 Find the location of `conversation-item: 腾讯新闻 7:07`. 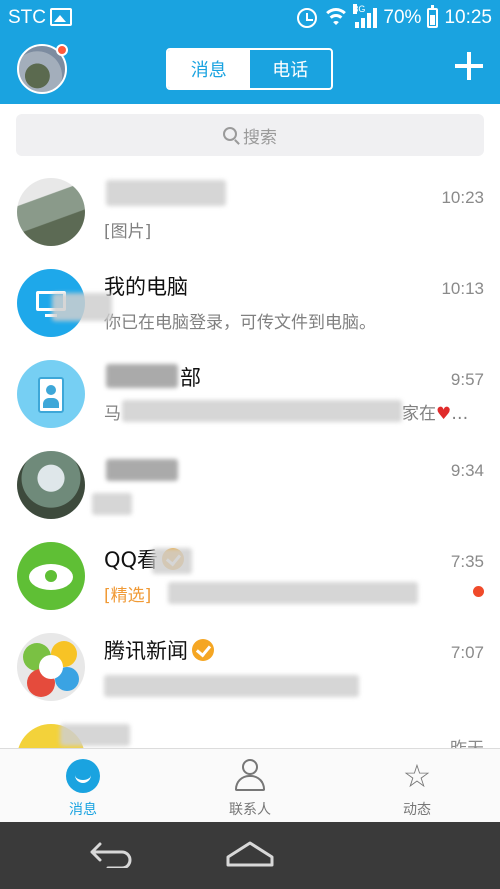

conversation-item: 腾讯新闻 7:07 is located at coordinates (250, 667).